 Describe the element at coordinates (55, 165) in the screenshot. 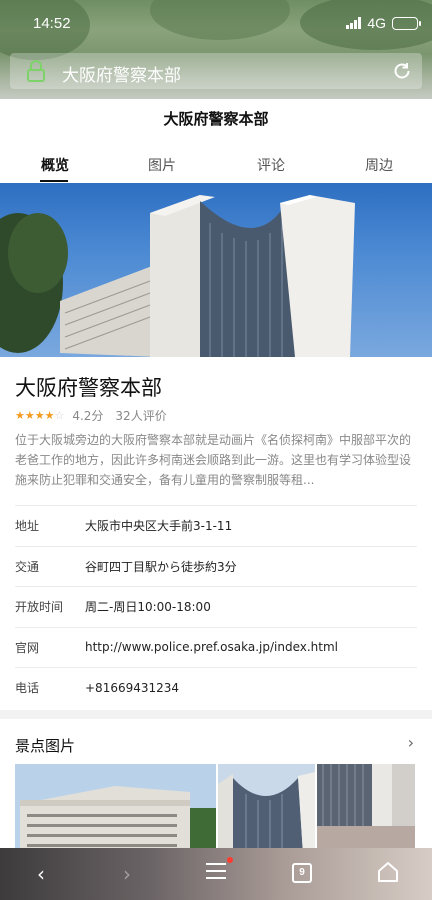

I see `tab-overview: 概览` at that location.